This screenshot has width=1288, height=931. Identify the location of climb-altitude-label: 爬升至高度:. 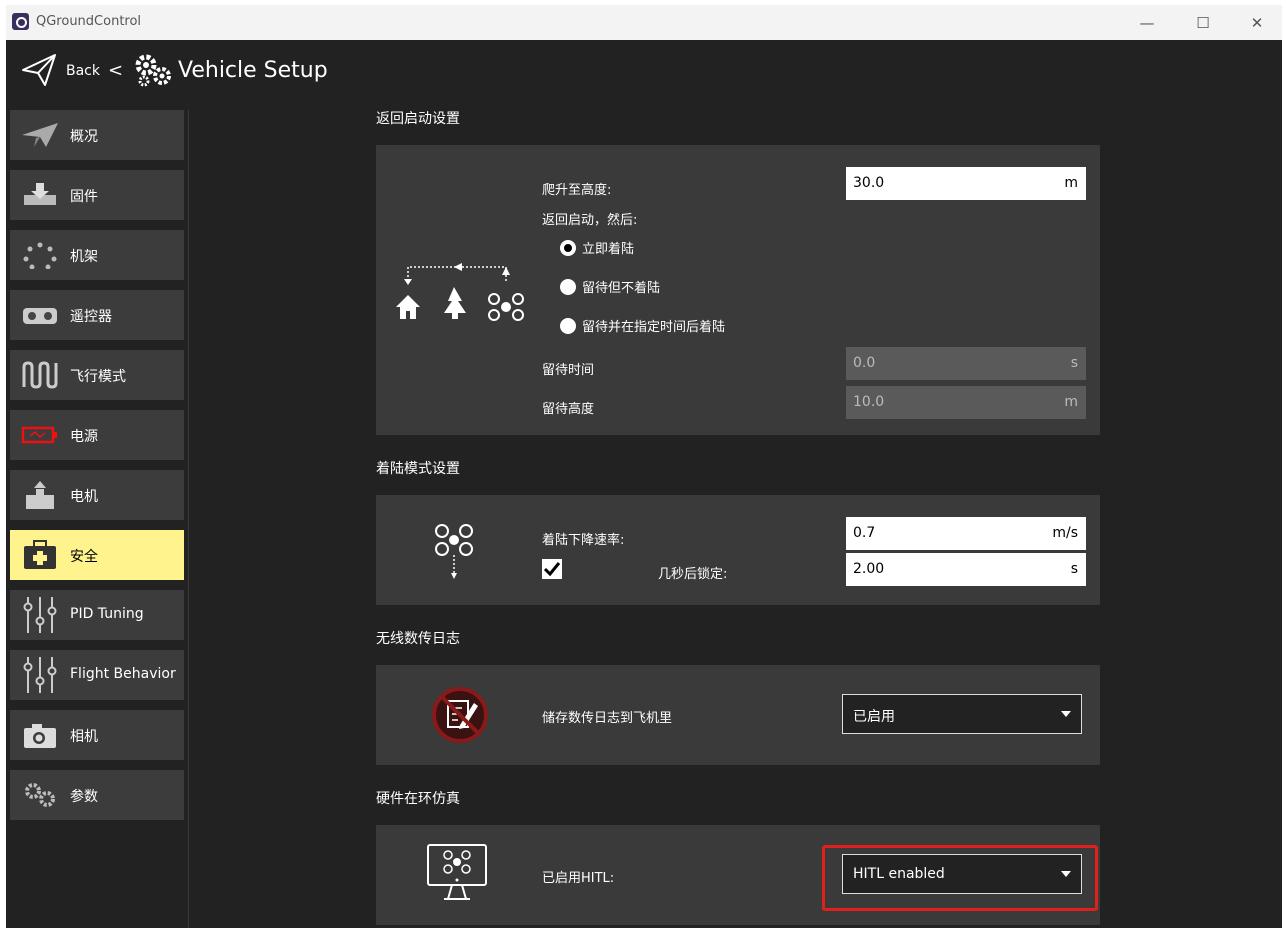
(577, 190).